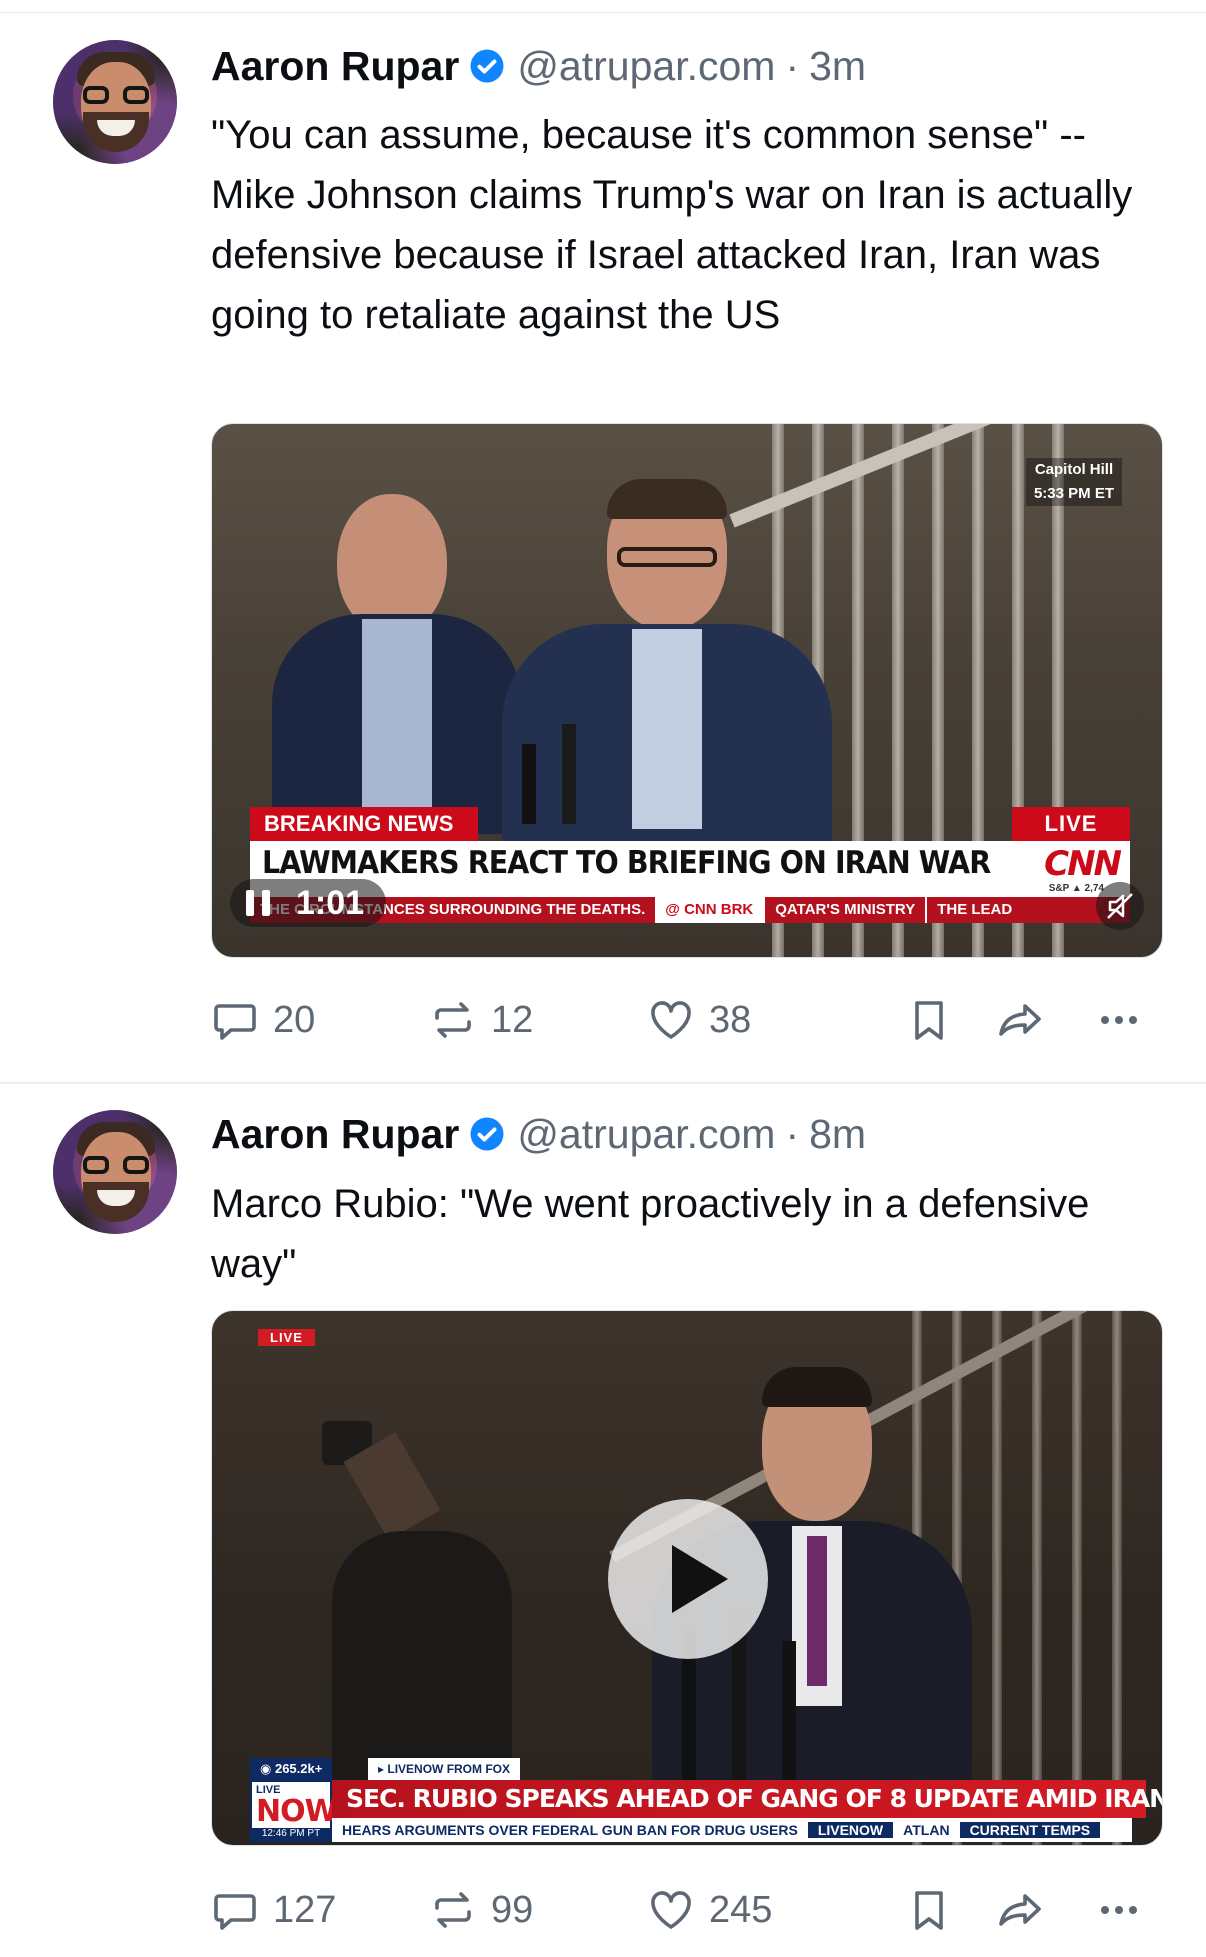  I want to click on reply-button: 127, so click(273, 1910).